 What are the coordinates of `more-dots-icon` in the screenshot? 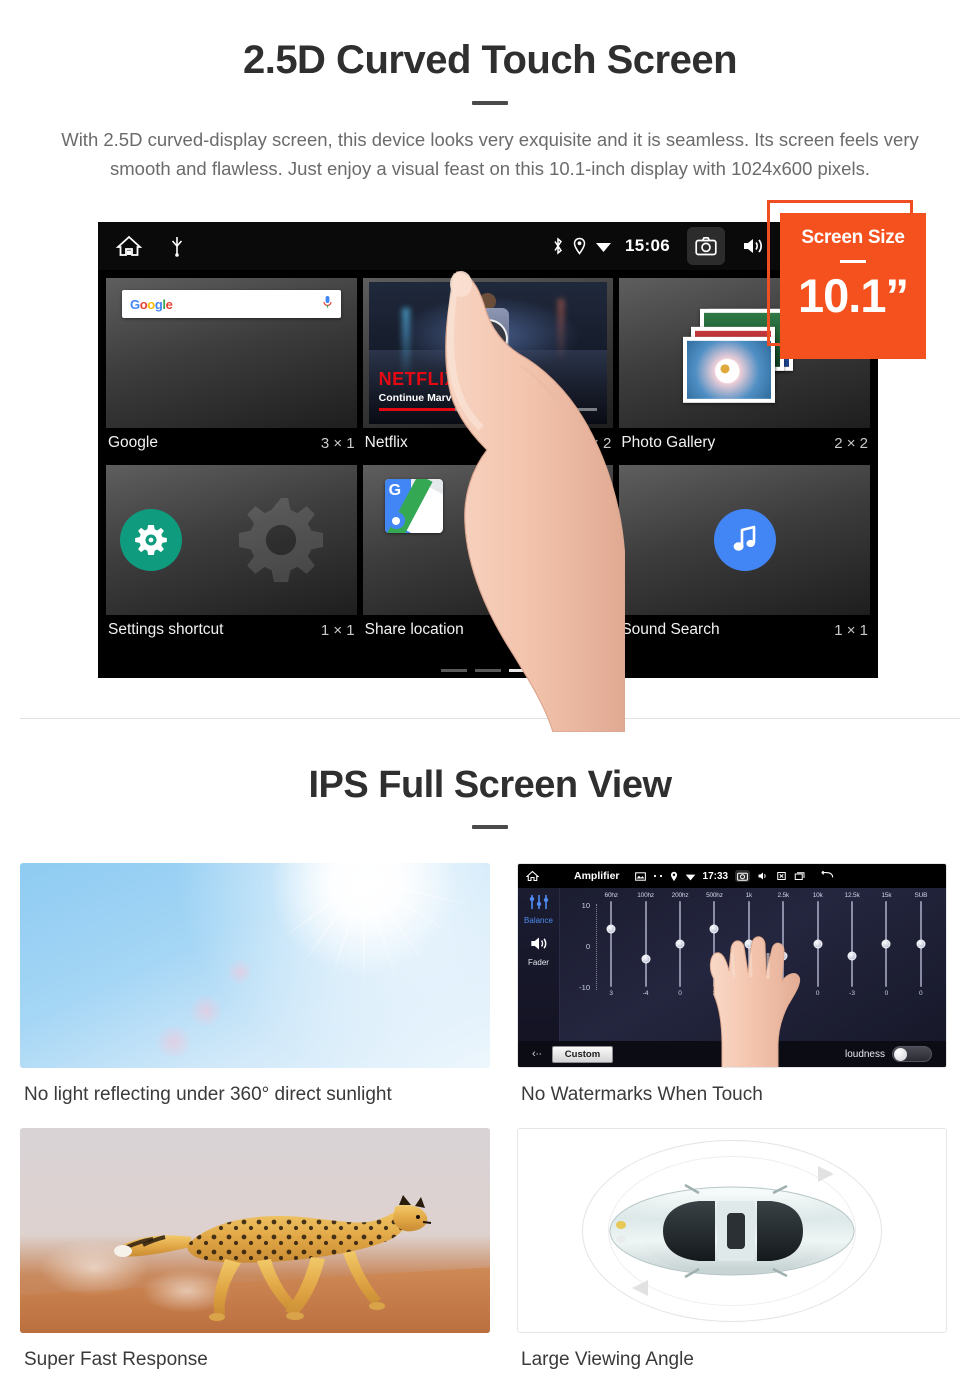 It's located at (658, 876).